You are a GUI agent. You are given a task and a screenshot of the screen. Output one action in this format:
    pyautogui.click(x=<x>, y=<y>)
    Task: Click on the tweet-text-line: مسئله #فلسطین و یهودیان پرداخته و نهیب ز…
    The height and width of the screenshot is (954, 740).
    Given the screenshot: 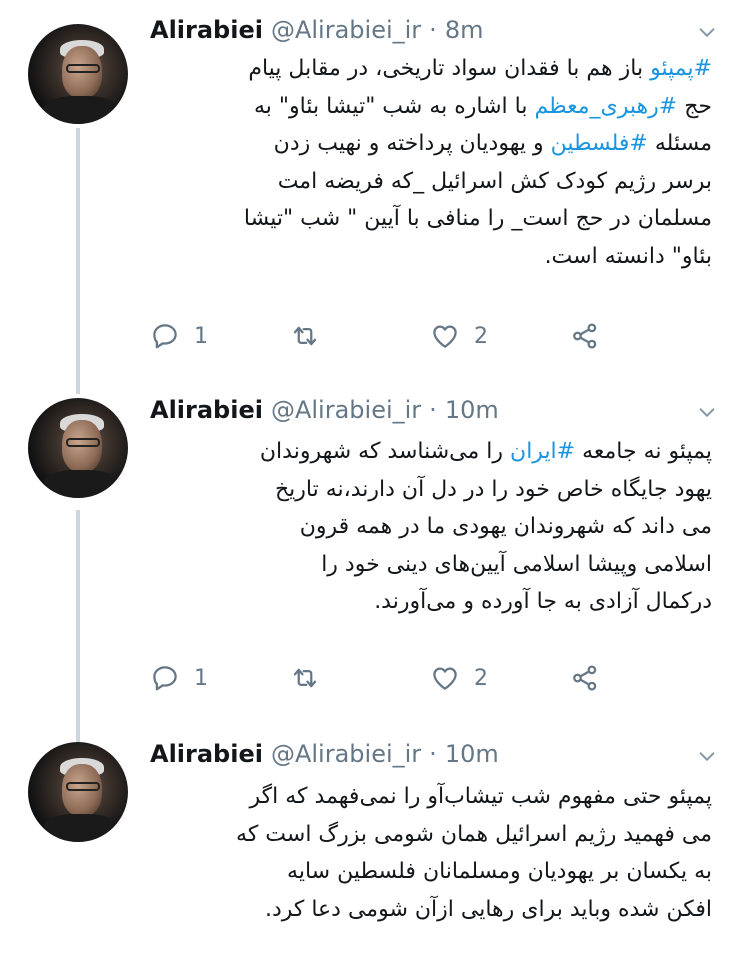 What is the action you would take?
    pyautogui.click(x=432, y=144)
    